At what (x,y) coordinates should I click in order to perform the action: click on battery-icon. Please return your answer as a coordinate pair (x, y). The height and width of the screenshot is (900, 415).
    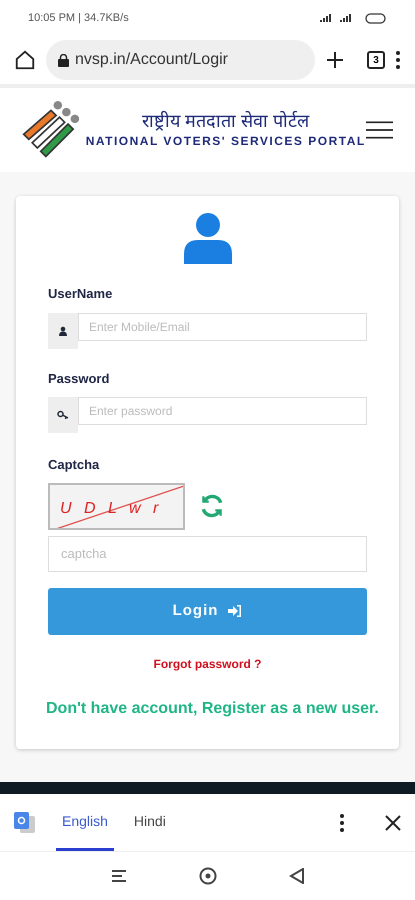
    Looking at the image, I should click on (376, 18).